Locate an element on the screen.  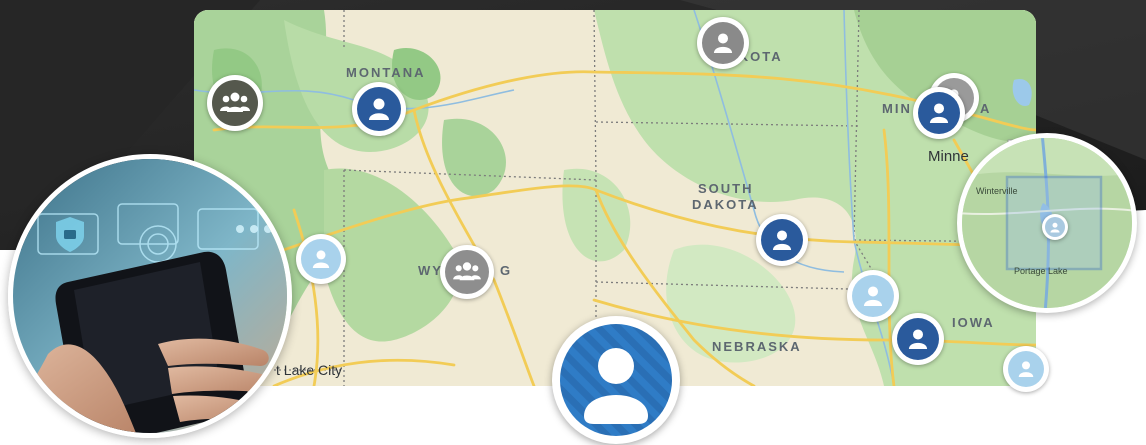
marker-group-montana-west is located at coordinates (235, 103).